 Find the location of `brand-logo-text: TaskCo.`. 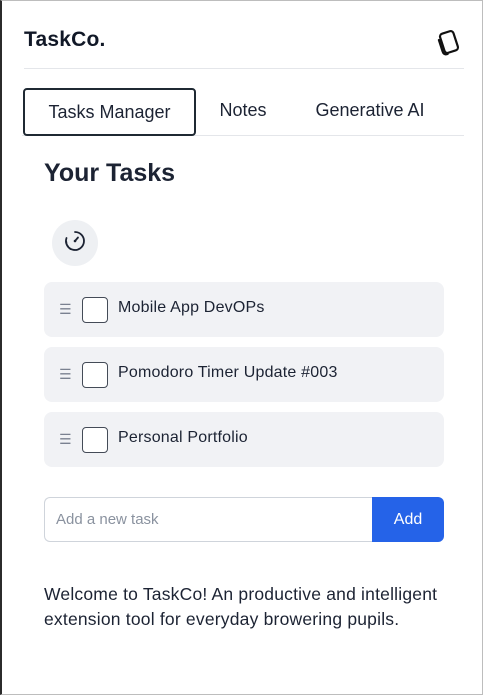

brand-logo-text: TaskCo. is located at coordinates (65, 39).